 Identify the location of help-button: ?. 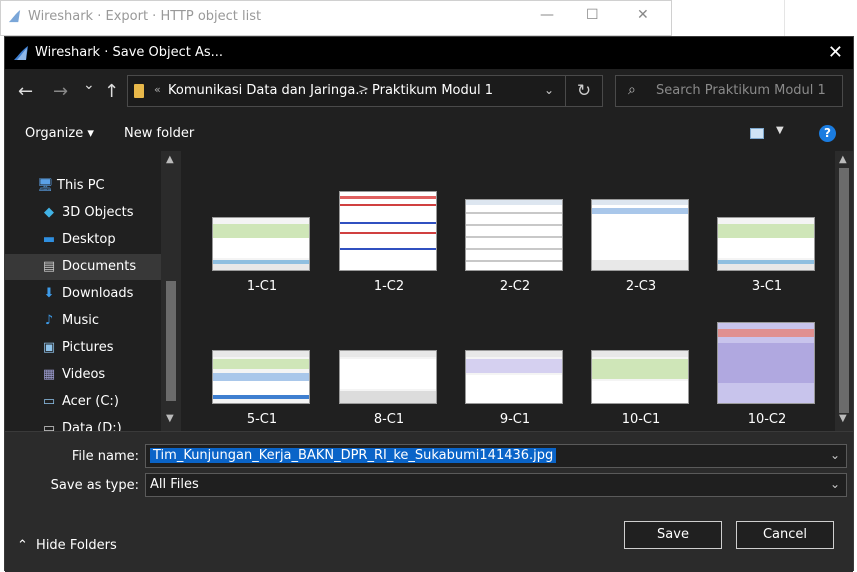
(827, 133).